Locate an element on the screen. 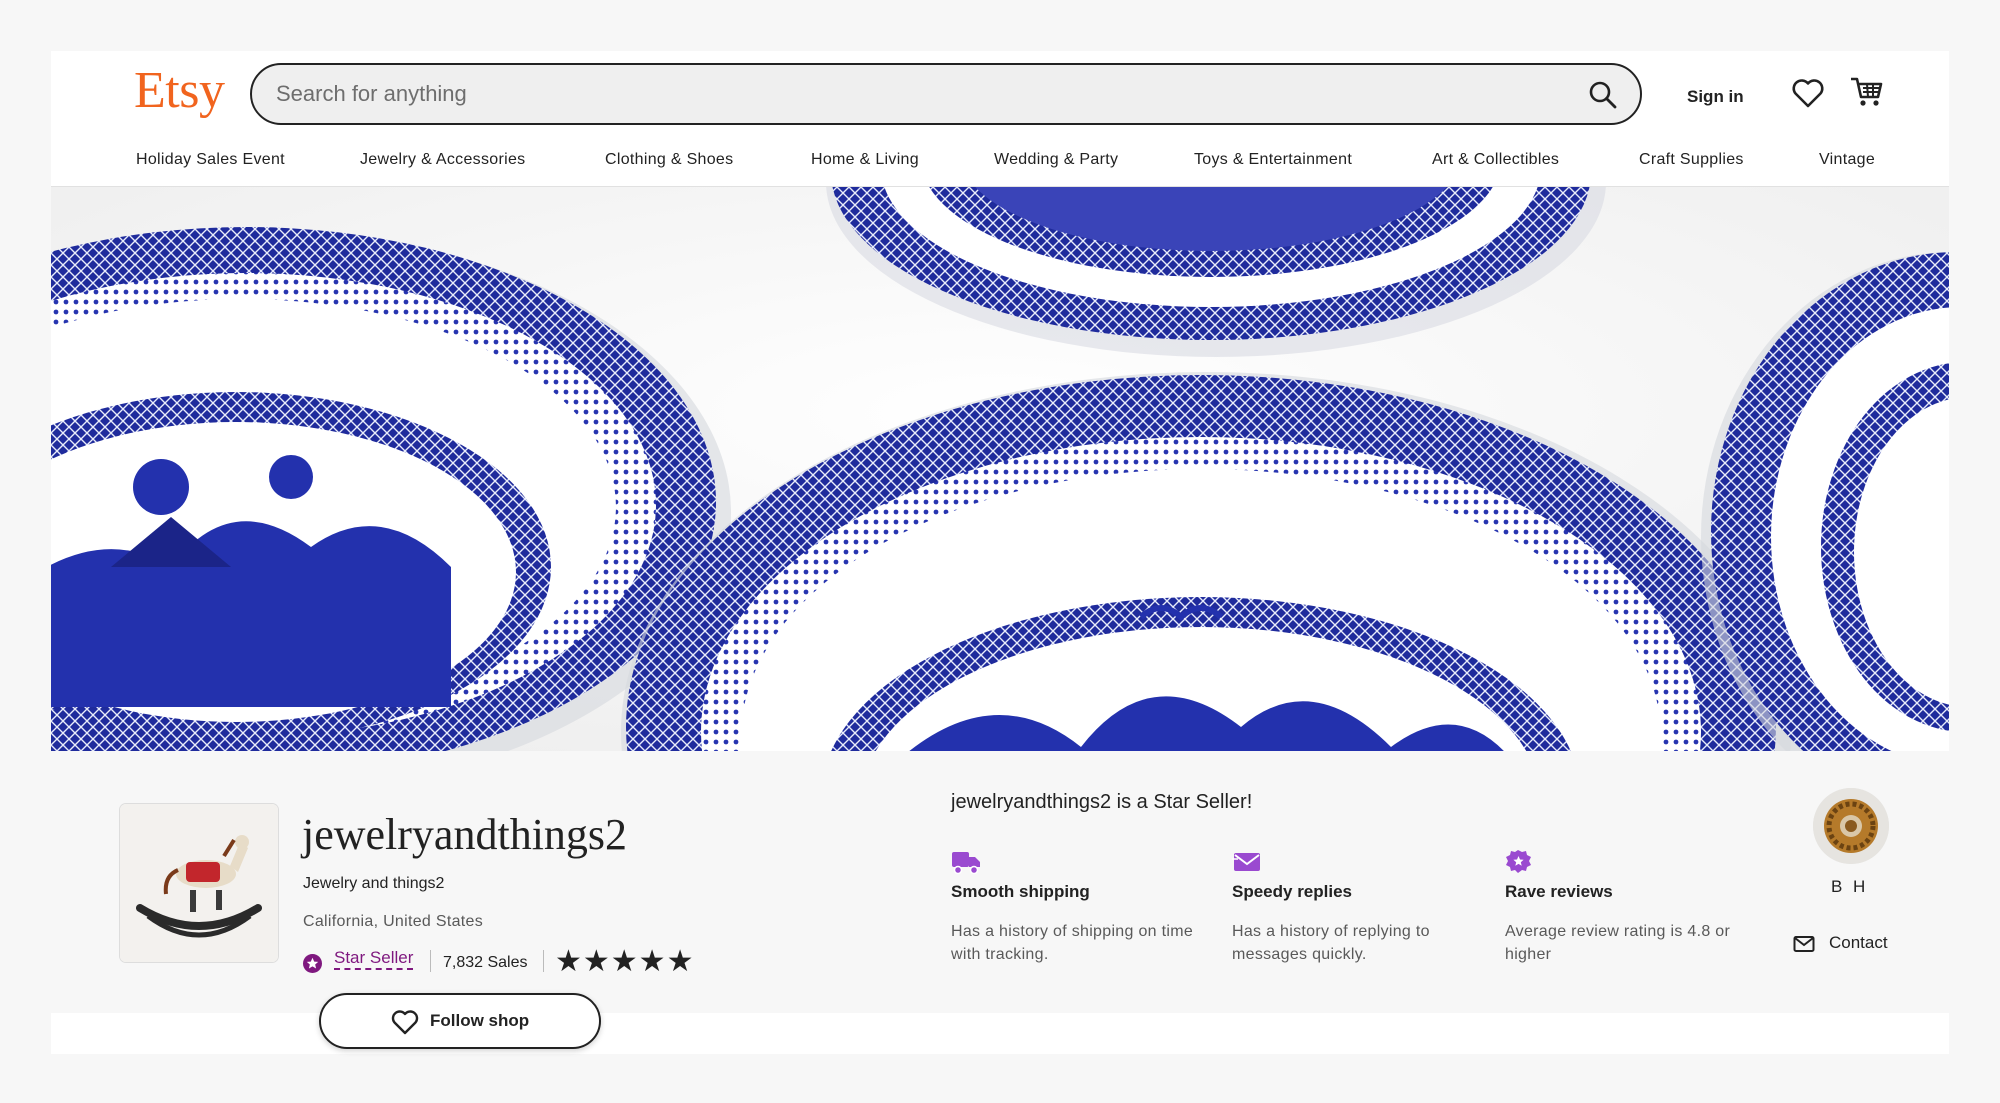  star-badge-icon is located at coordinates (1518, 861).